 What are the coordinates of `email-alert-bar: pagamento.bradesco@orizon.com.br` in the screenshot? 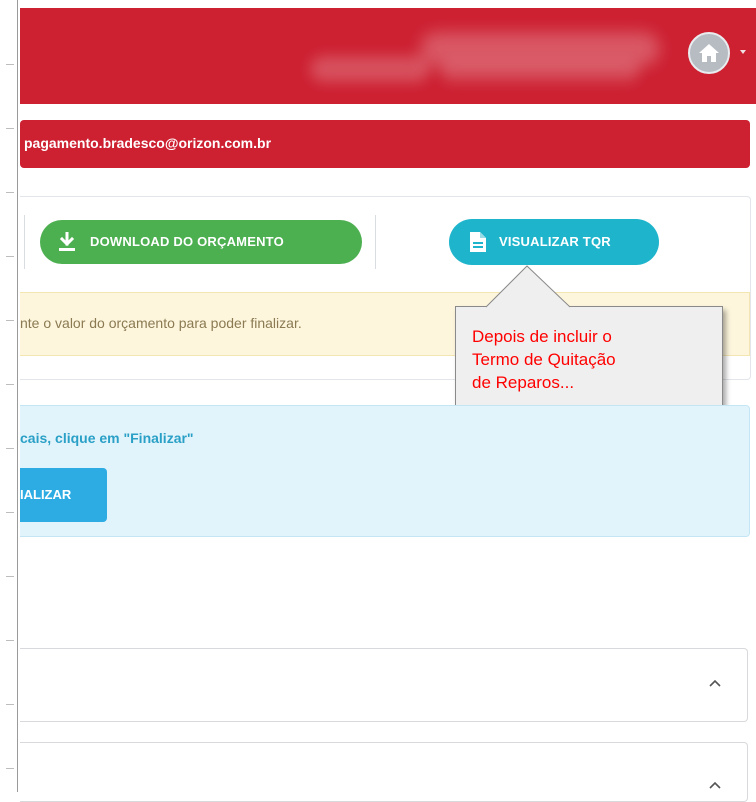 It's located at (385, 144).